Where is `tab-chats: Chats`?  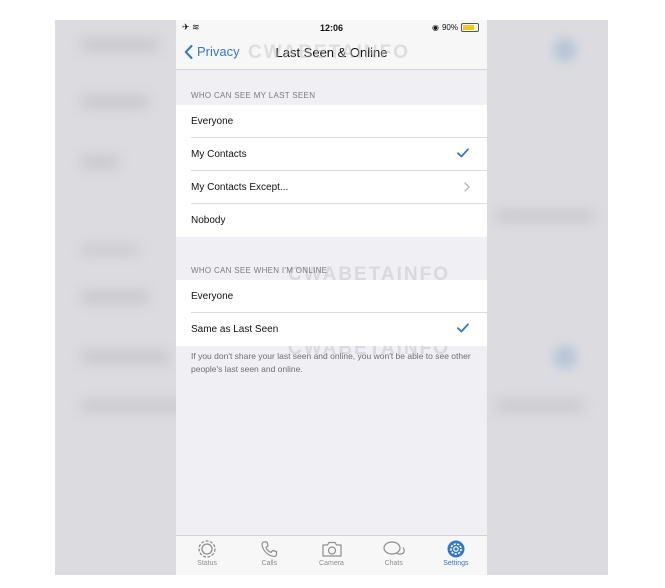
tab-chats: Chats is located at coordinates (394, 555).